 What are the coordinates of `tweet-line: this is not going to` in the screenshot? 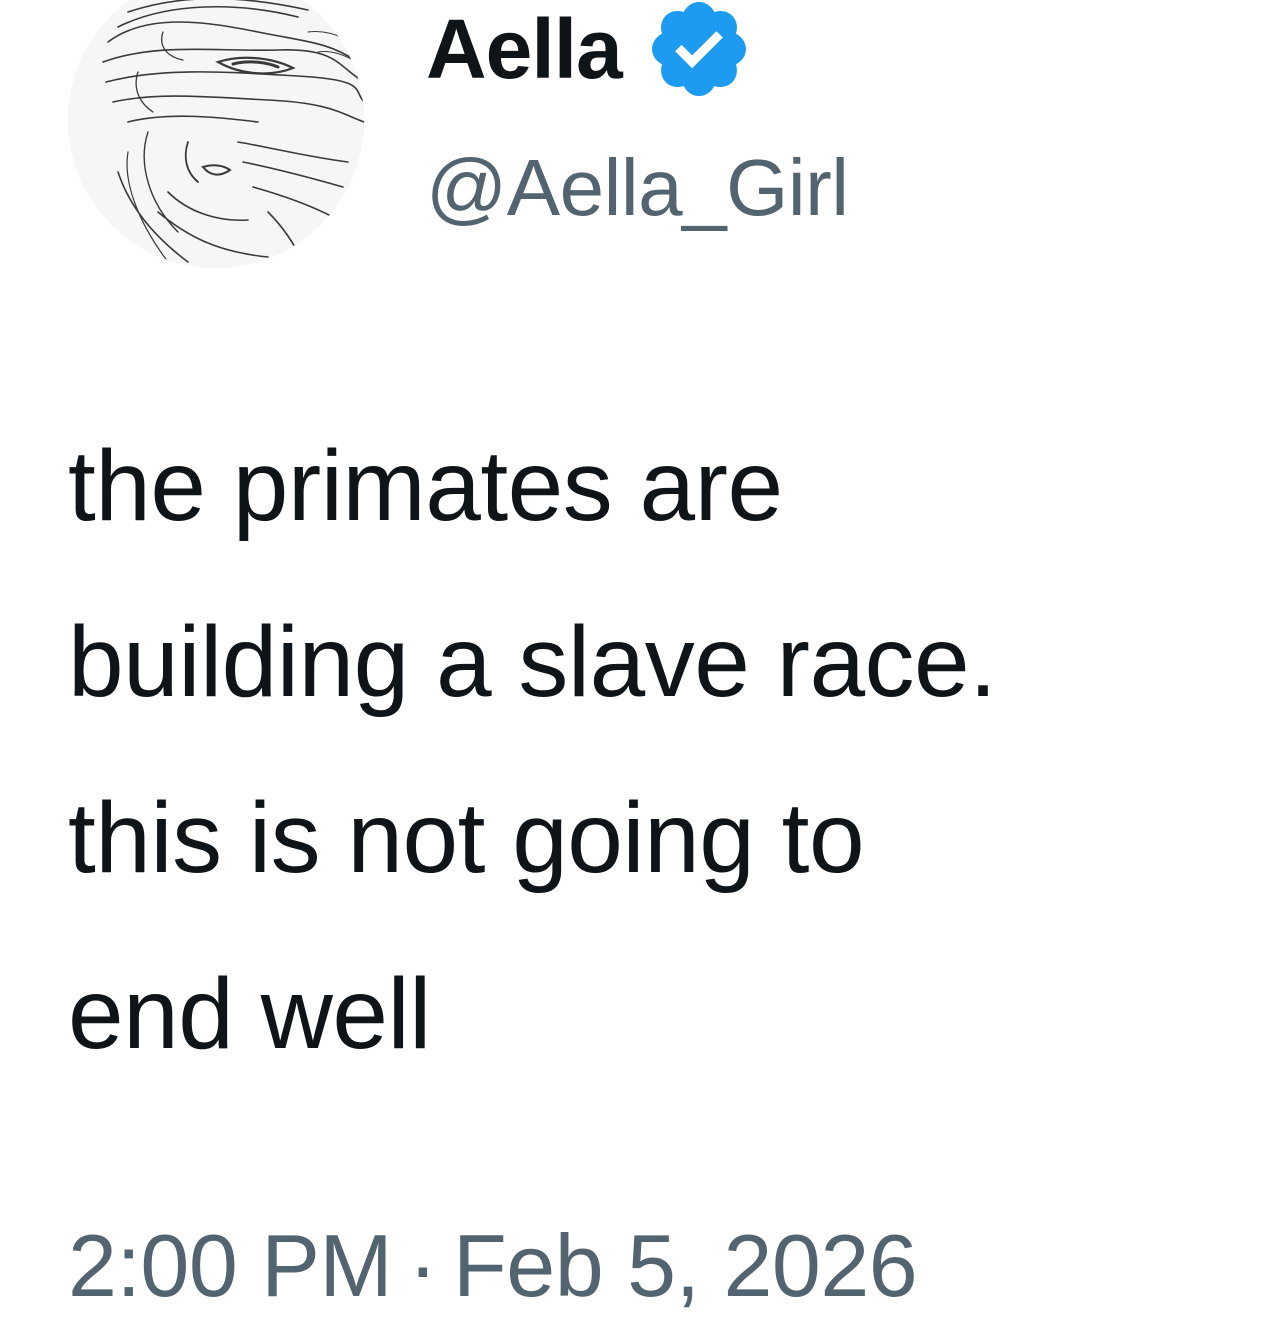 It's located at (466, 838).